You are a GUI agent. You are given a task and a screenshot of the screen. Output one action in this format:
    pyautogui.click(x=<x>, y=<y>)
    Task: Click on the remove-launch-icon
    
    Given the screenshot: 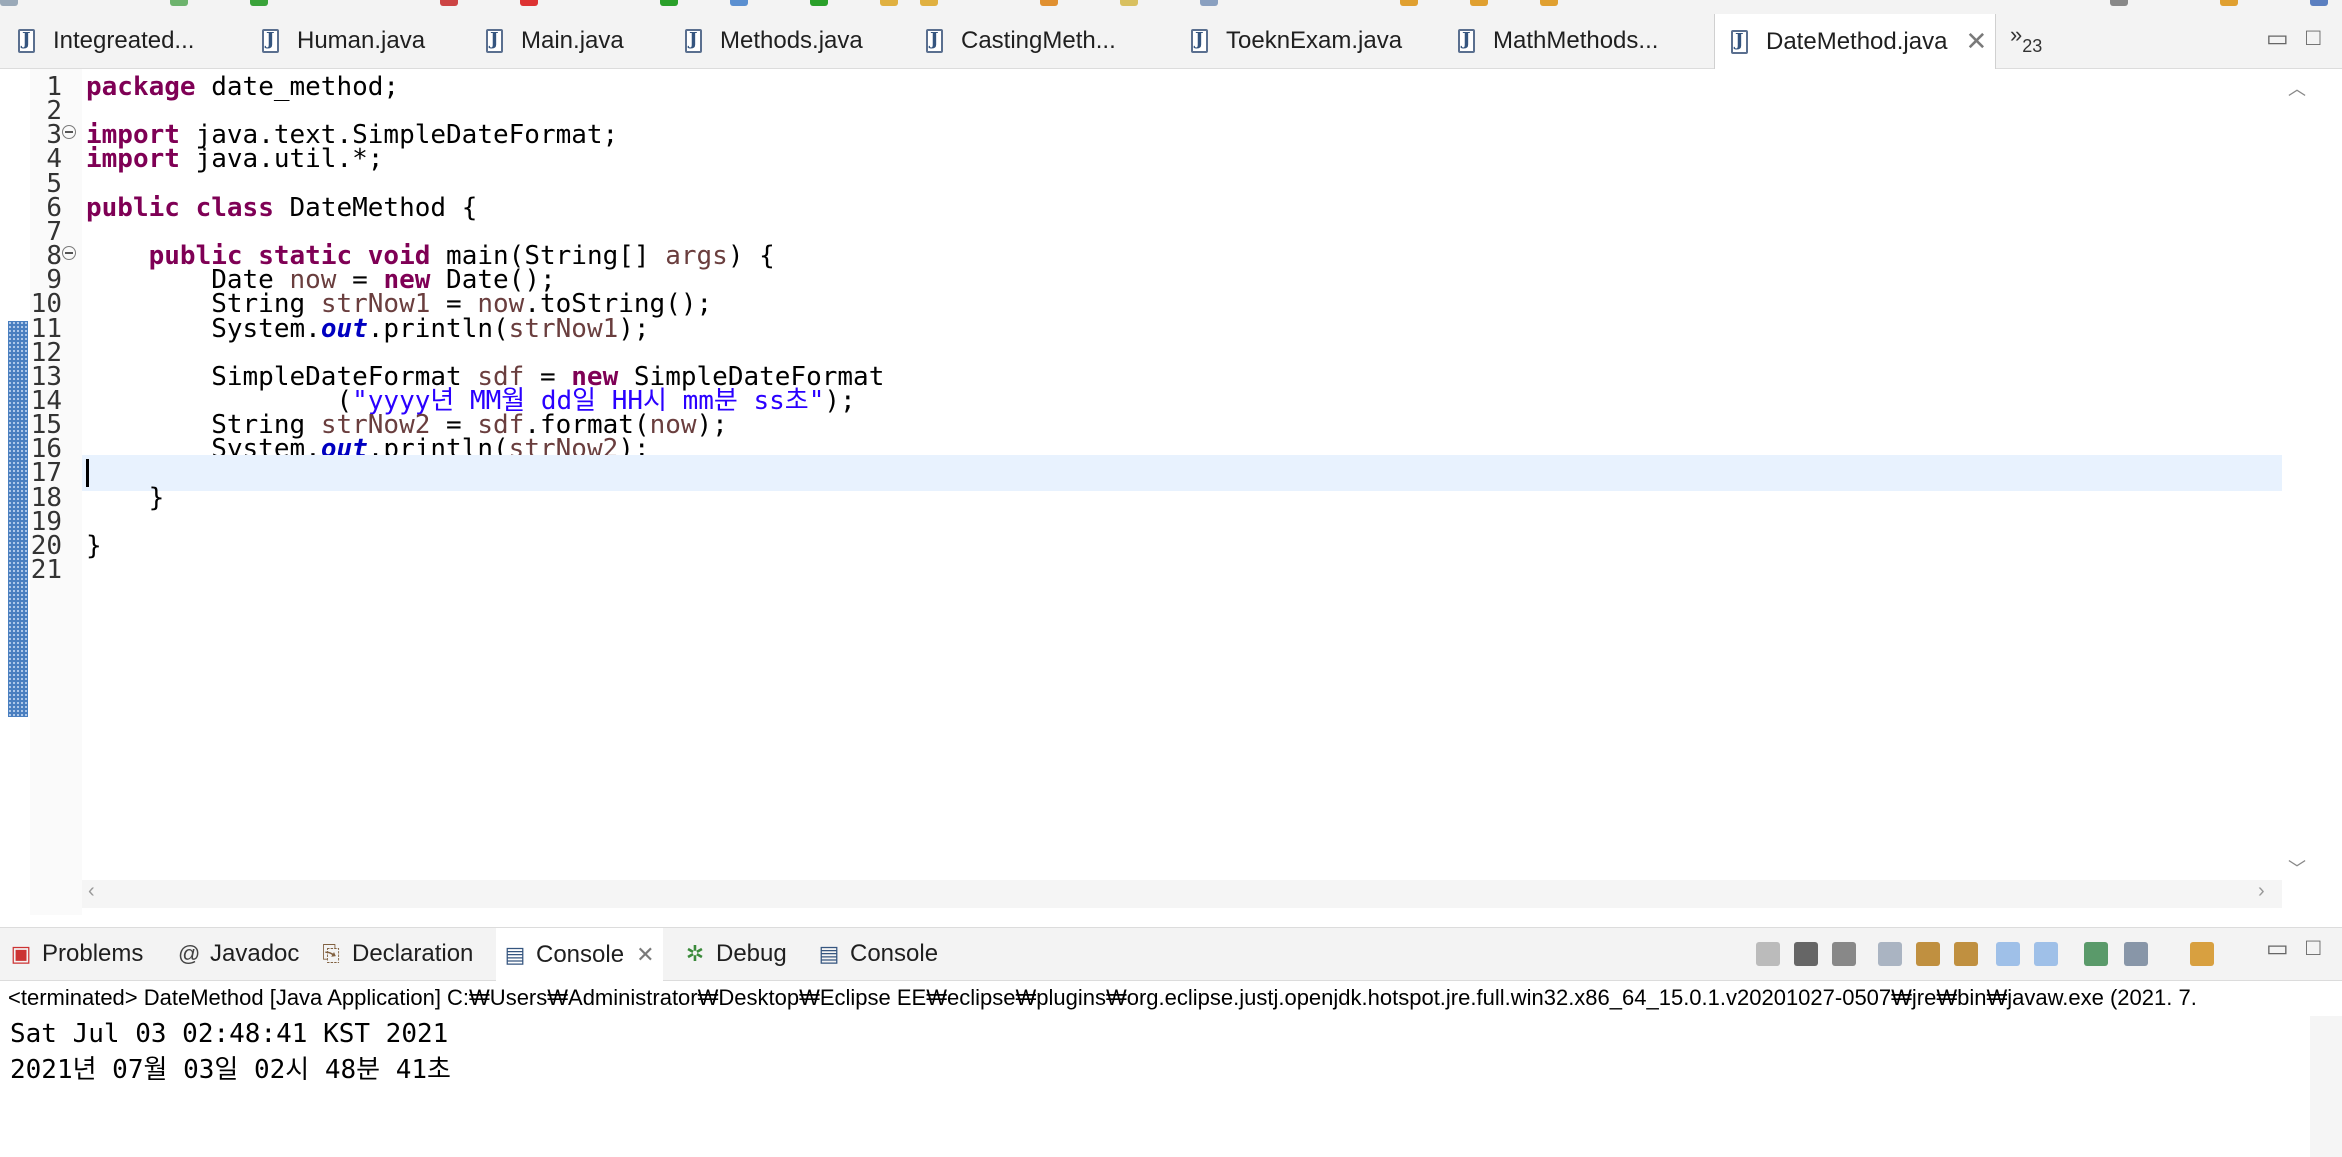 What is the action you would take?
    pyautogui.click(x=1806, y=954)
    